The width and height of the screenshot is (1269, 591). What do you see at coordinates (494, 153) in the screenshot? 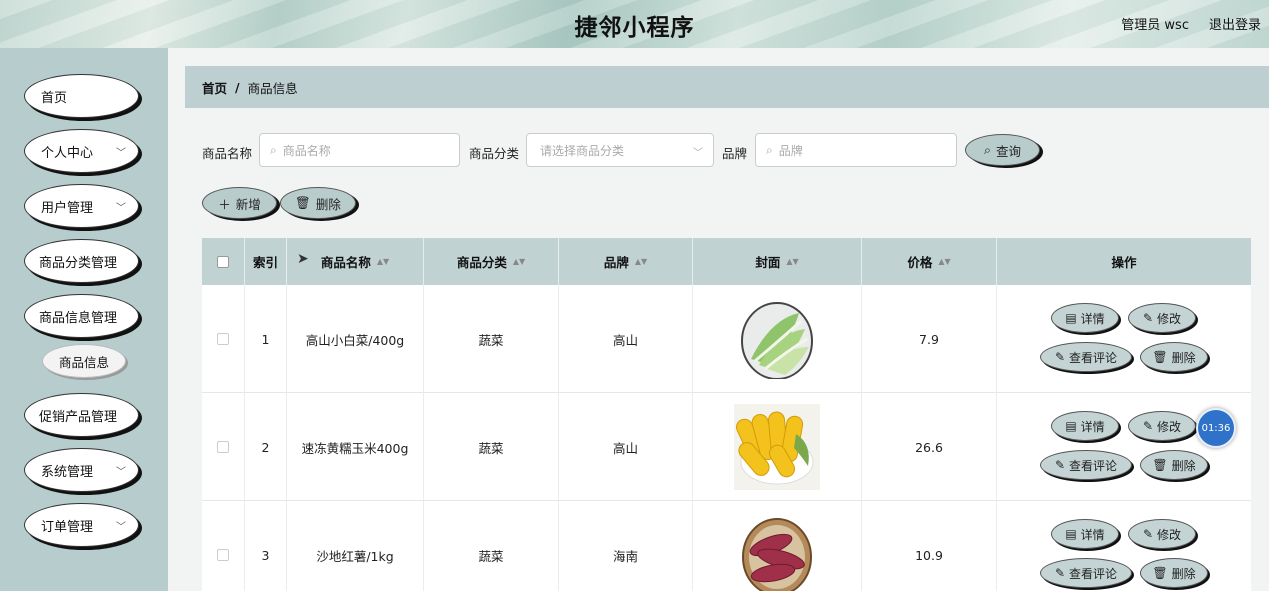
I see `category-label: 商品分类` at bounding box center [494, 153].